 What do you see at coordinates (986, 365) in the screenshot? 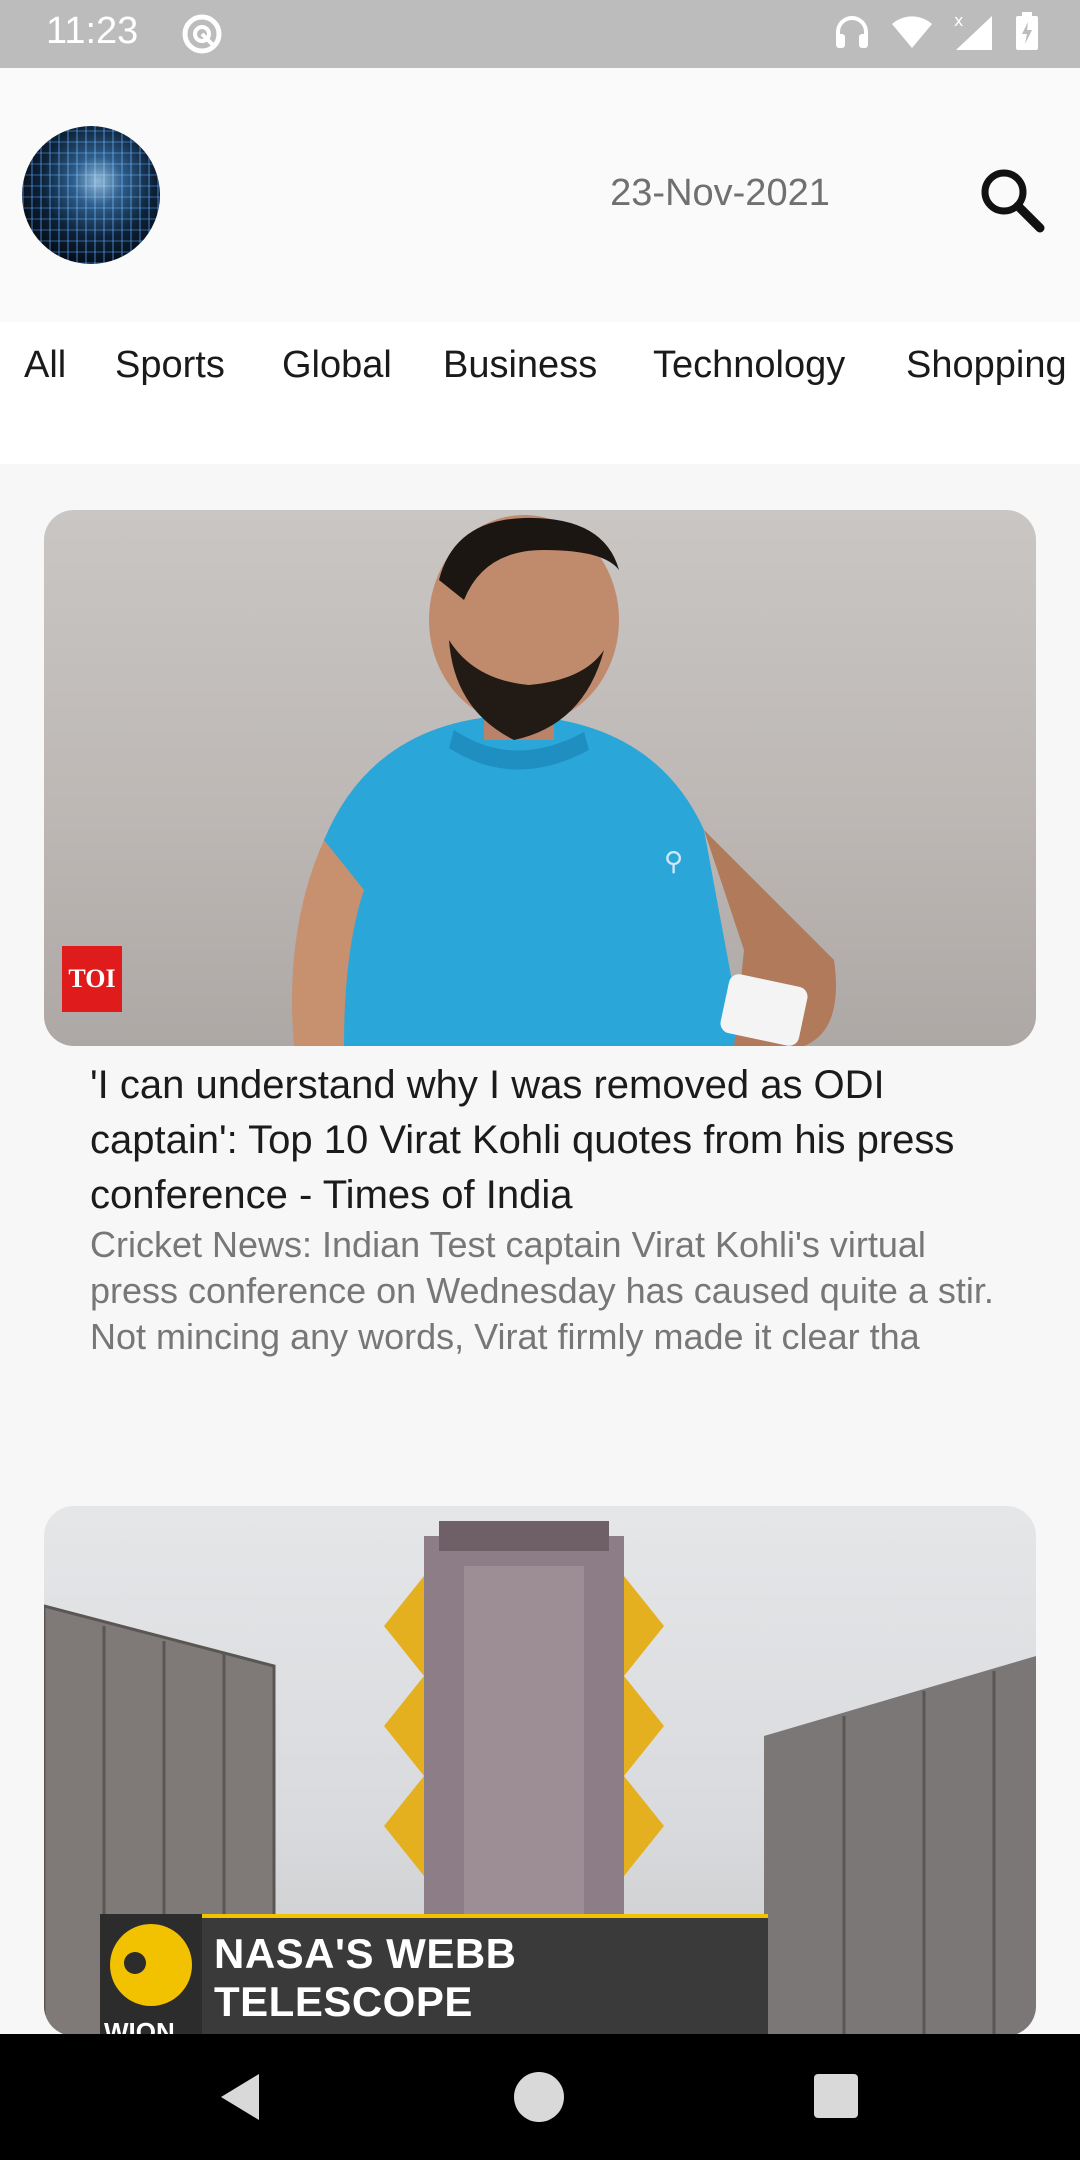
I see `tab-shopping: Shopping` at bounding box center [986, 365].